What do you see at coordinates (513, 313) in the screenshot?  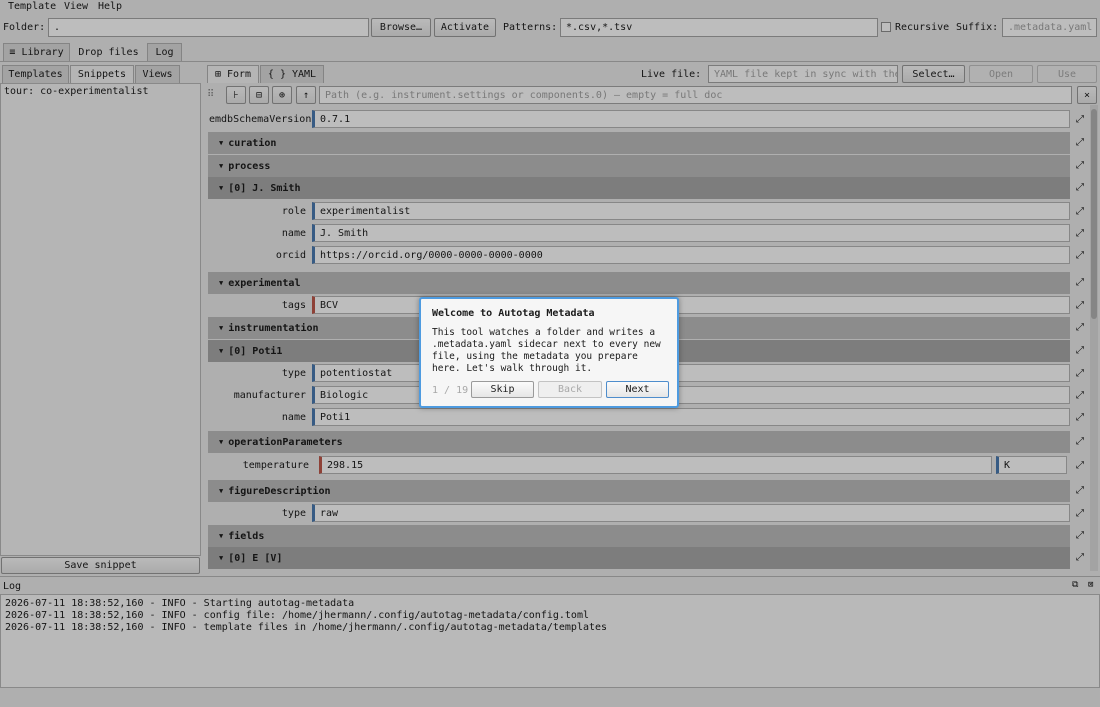 I see `dialog-title: Welcome to Autotag Metadata` at bounding box center [513, 313].